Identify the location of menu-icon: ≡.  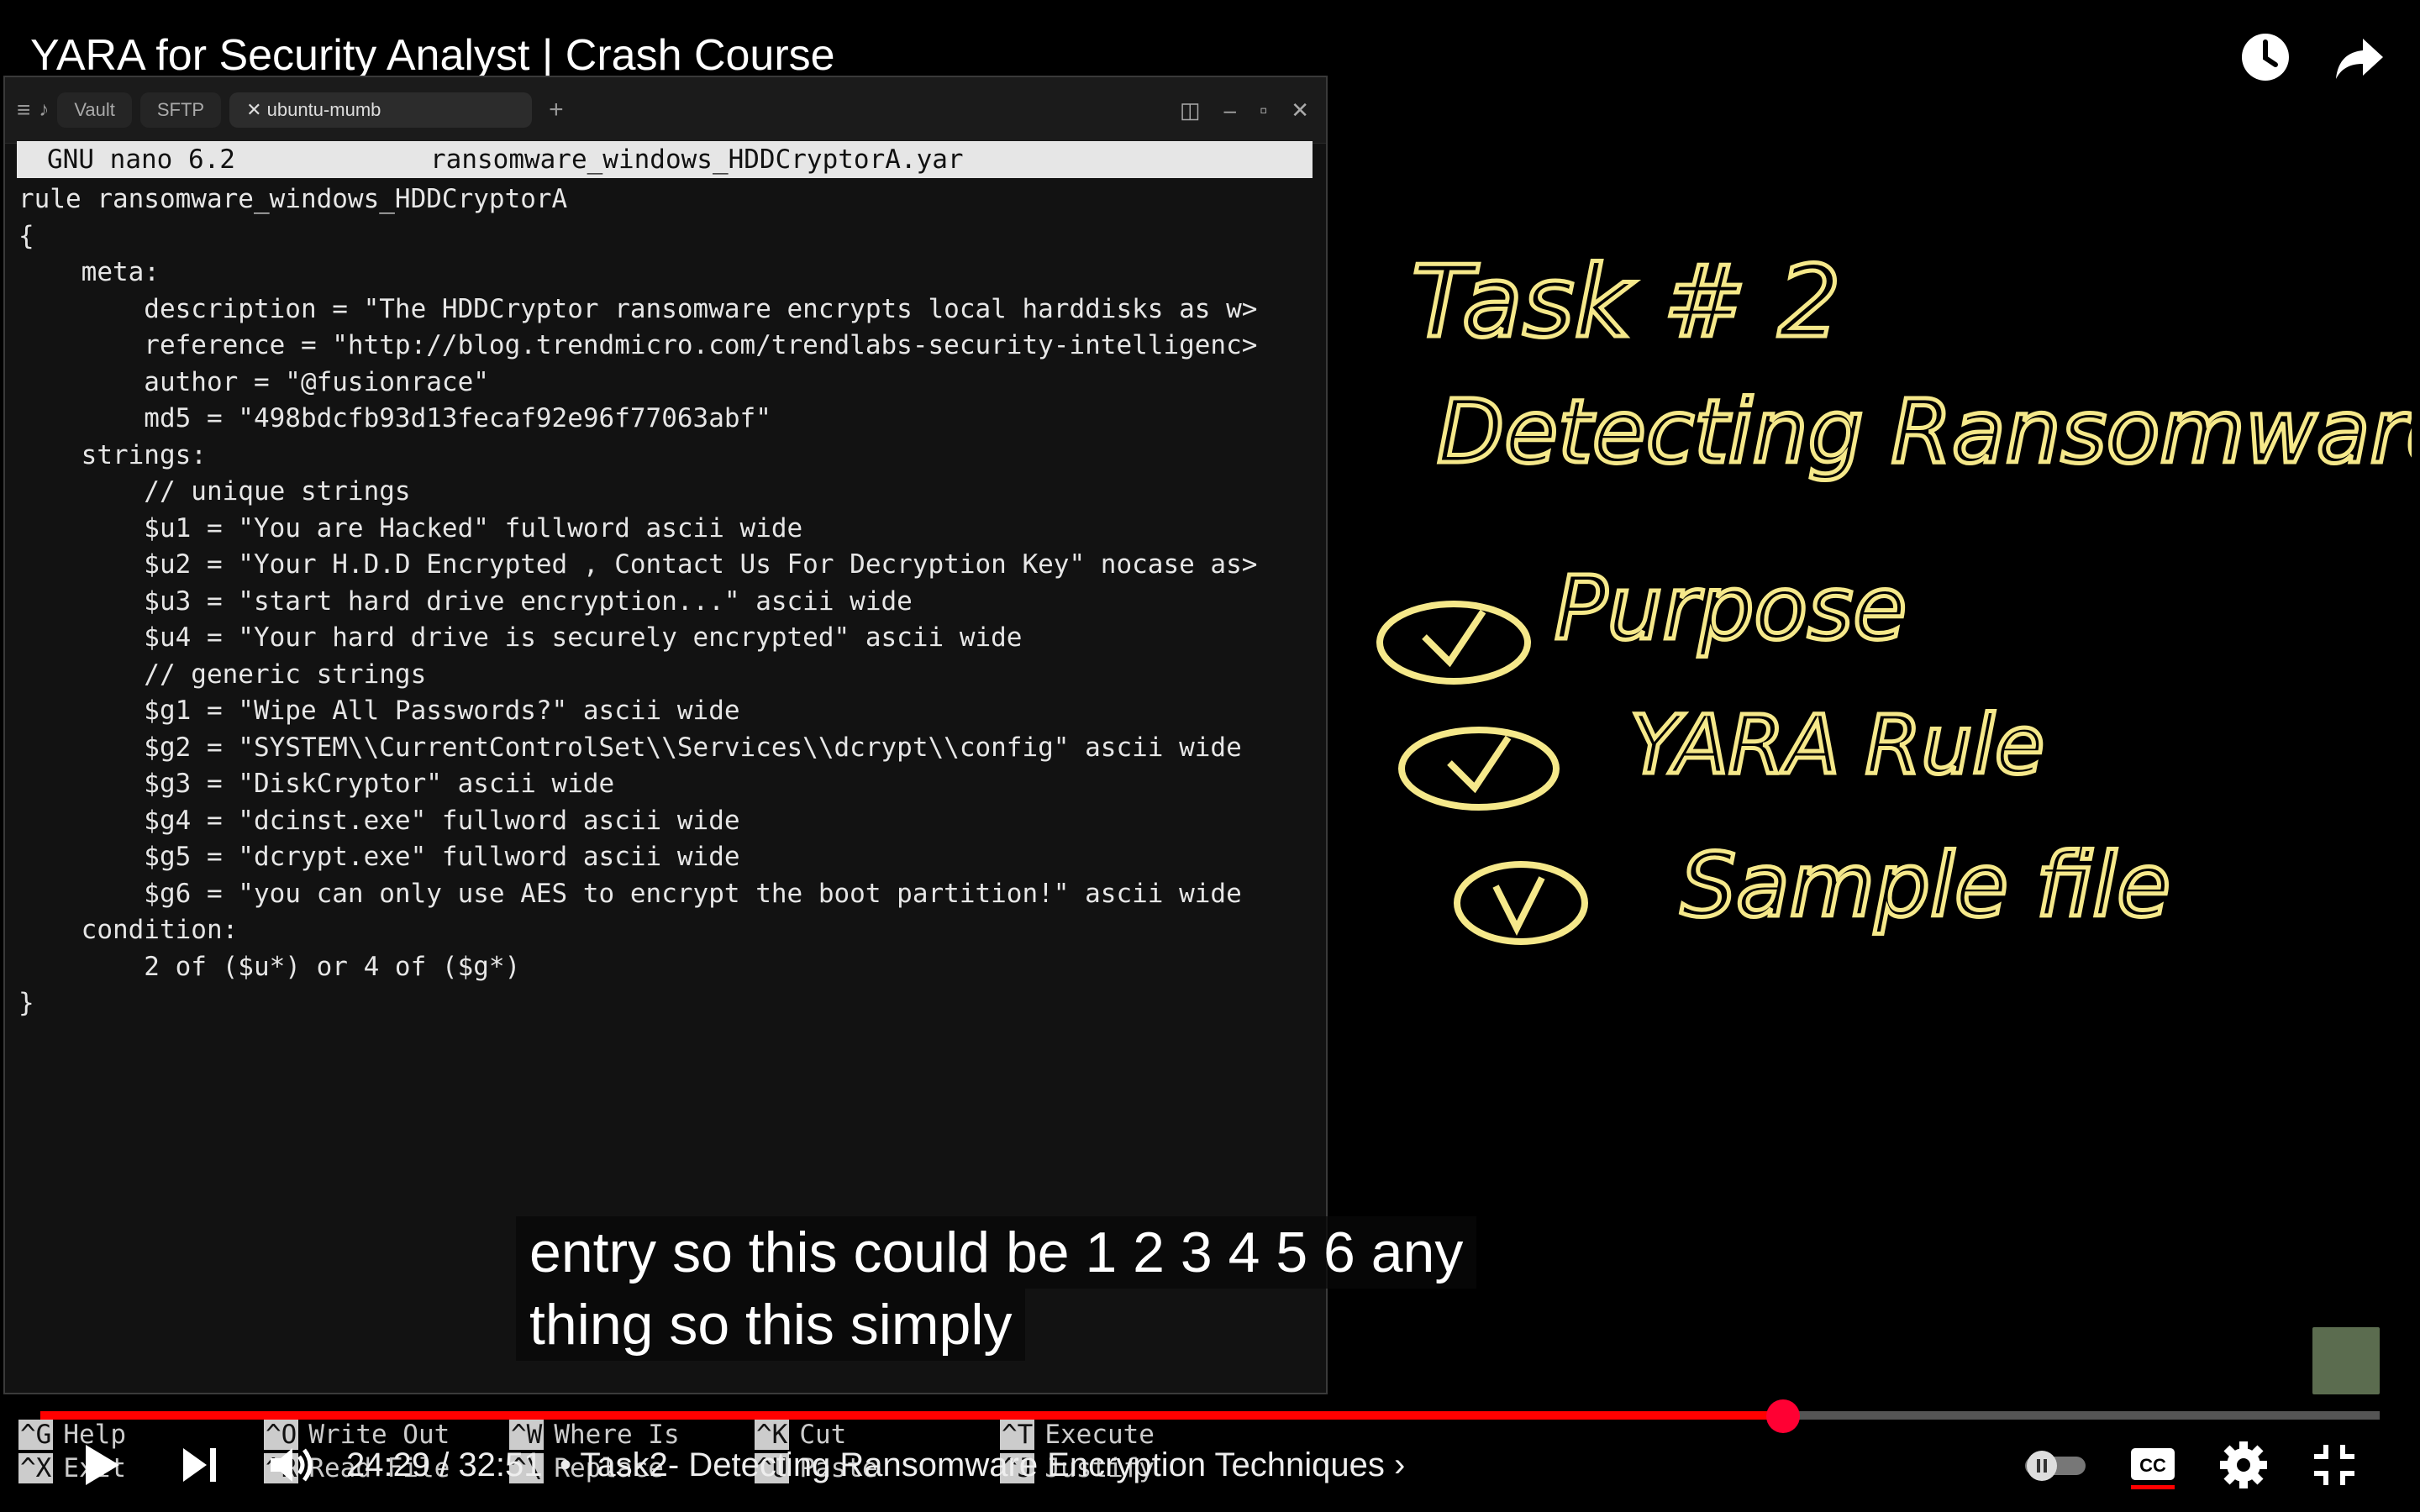
(23, 110).